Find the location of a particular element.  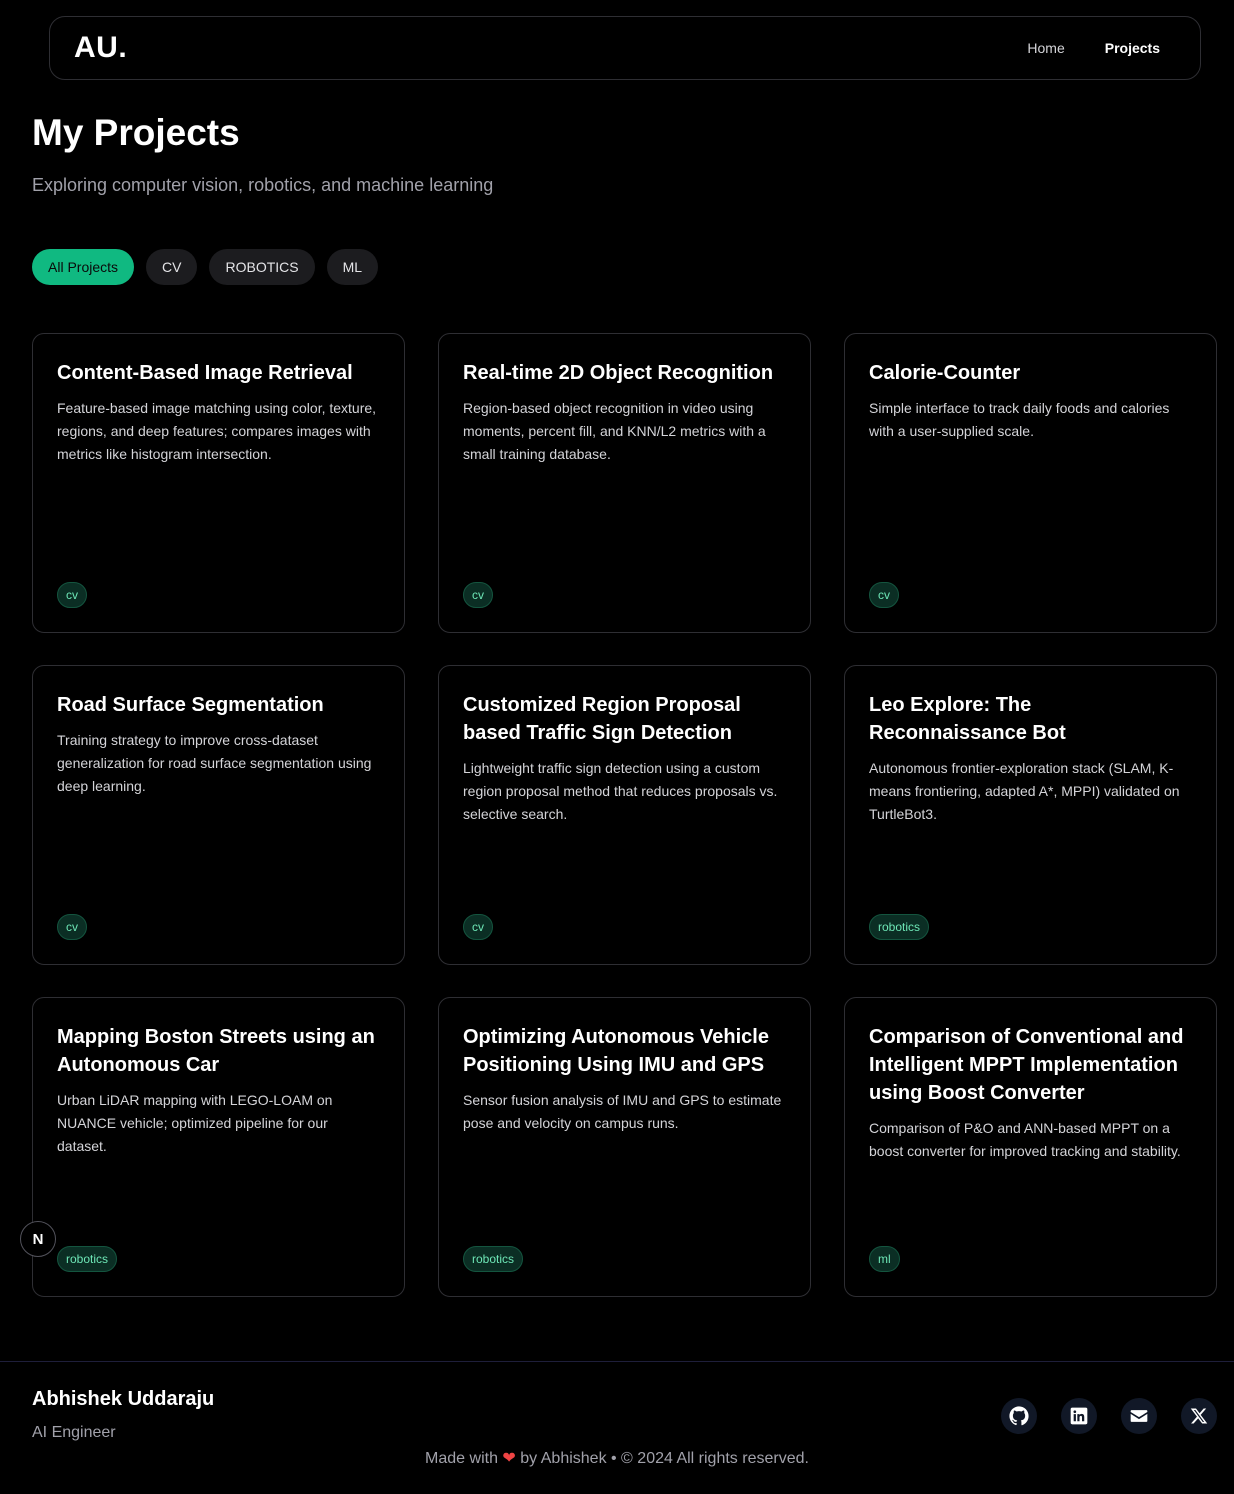

project-title: Leo Explore: The Reconnaissance Bot is located at coordinates (967, 719).